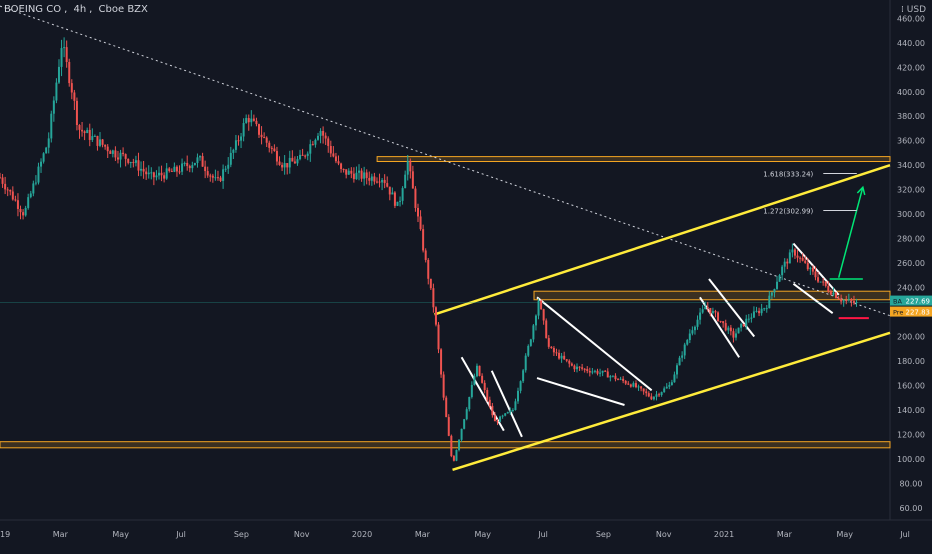  What do you see at coordinates (911, 239) in the screenshot?
I see `y-tick-label: 280.00` at bounding box center [911, 239].